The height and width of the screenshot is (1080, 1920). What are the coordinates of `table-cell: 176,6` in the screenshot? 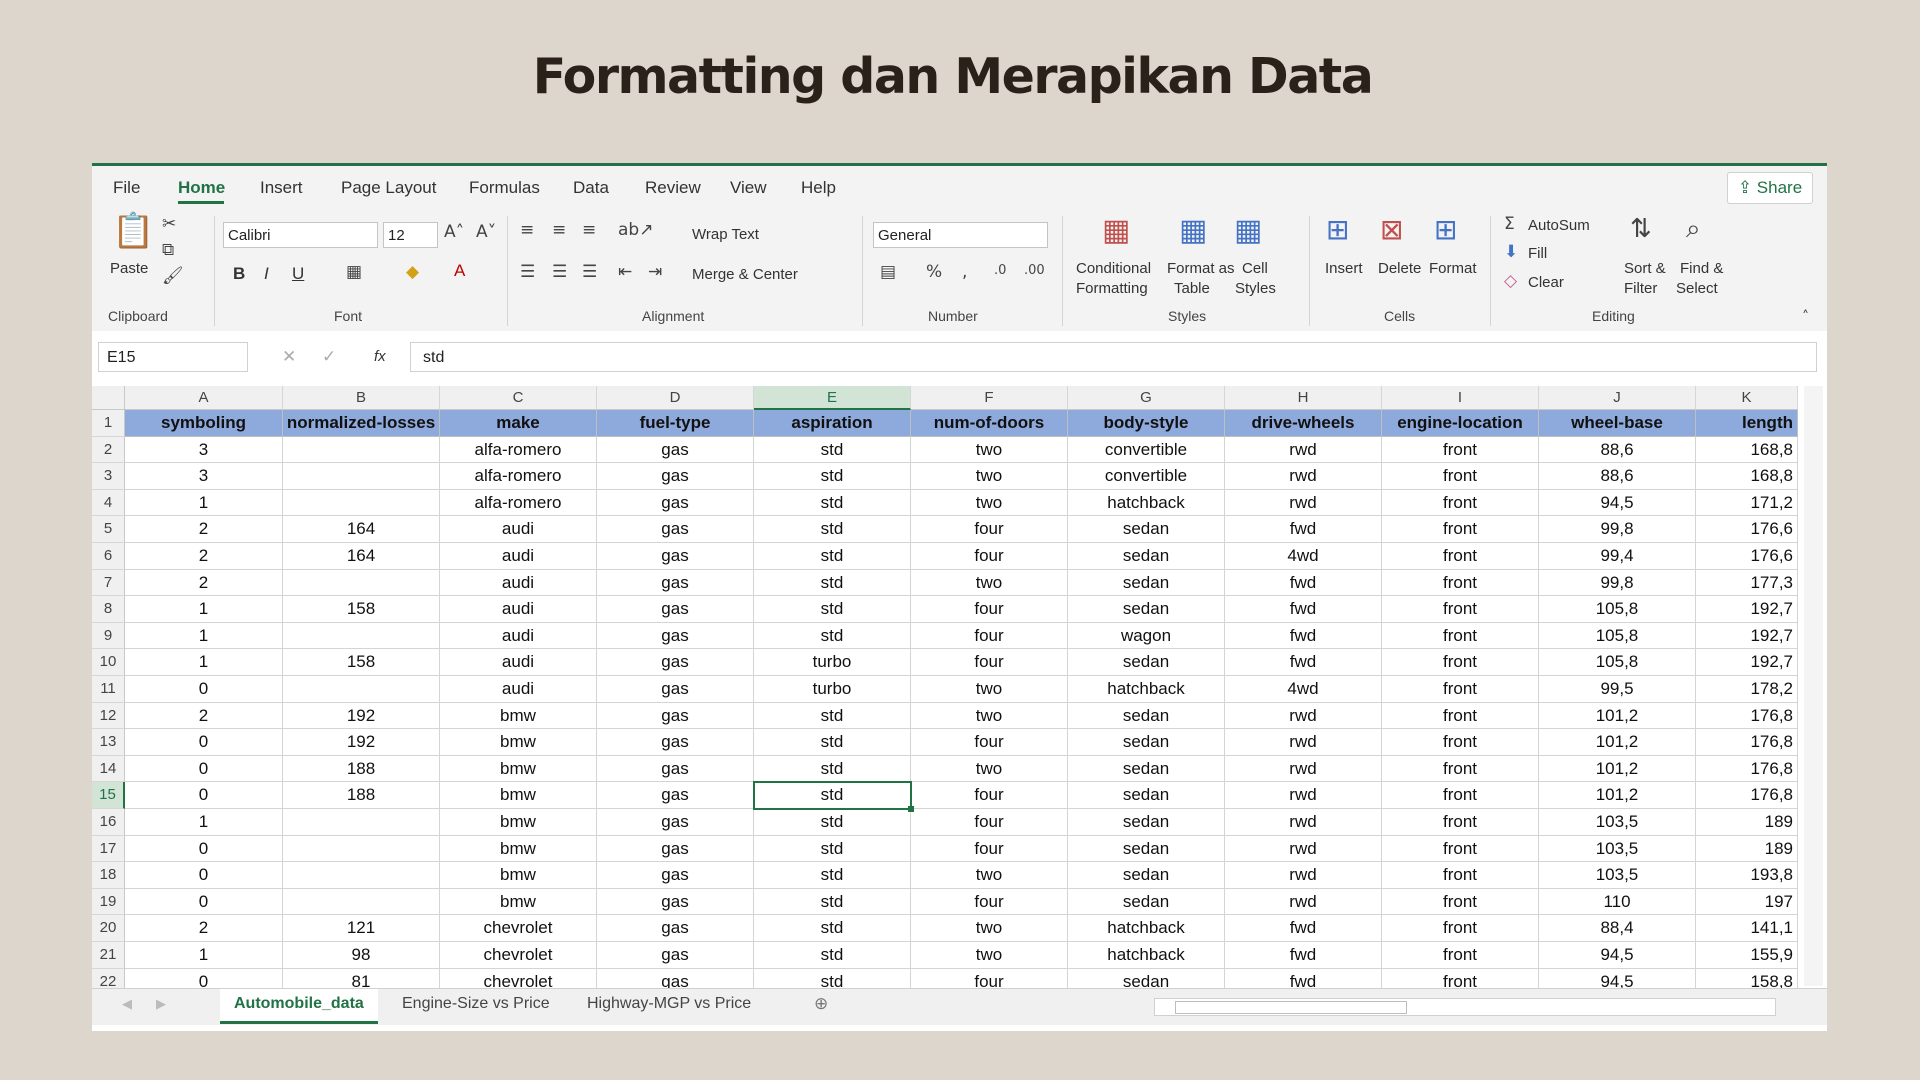 It's located at (1747, 529).